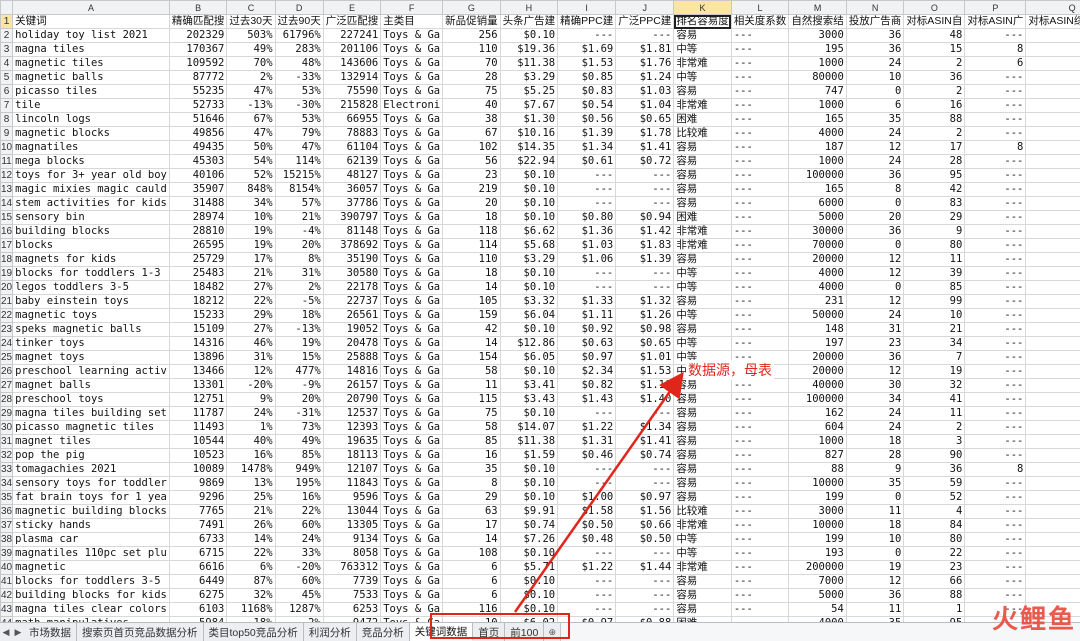 The image size is (1080, 641). What do you see at coordinates (529, 512) in the screenshot?
I see `cell: $9.91` at bounding box center [529, 512].